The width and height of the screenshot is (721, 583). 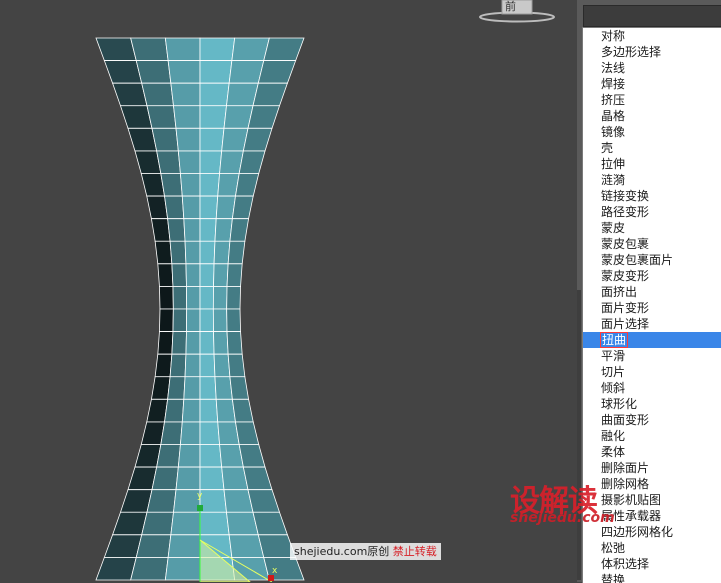 What do you see at coordinates (652, 356) in the screenshot?
I see `modifier-item: 平滑` at bounding box center [652, 356].